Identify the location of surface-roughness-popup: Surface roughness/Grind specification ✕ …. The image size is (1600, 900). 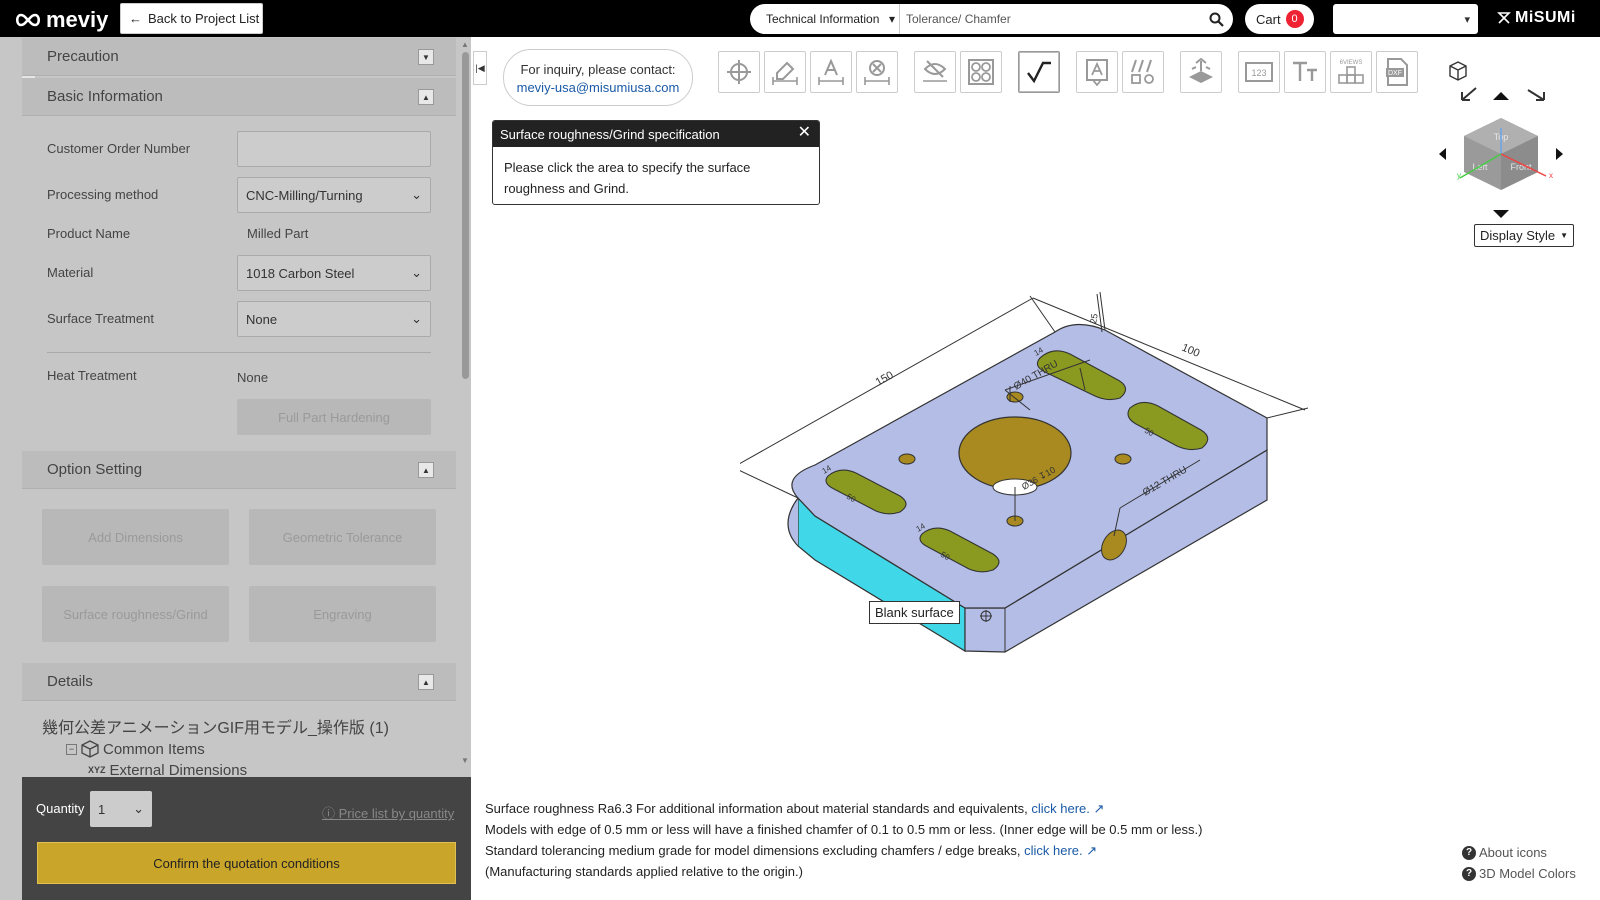
(656, 162).